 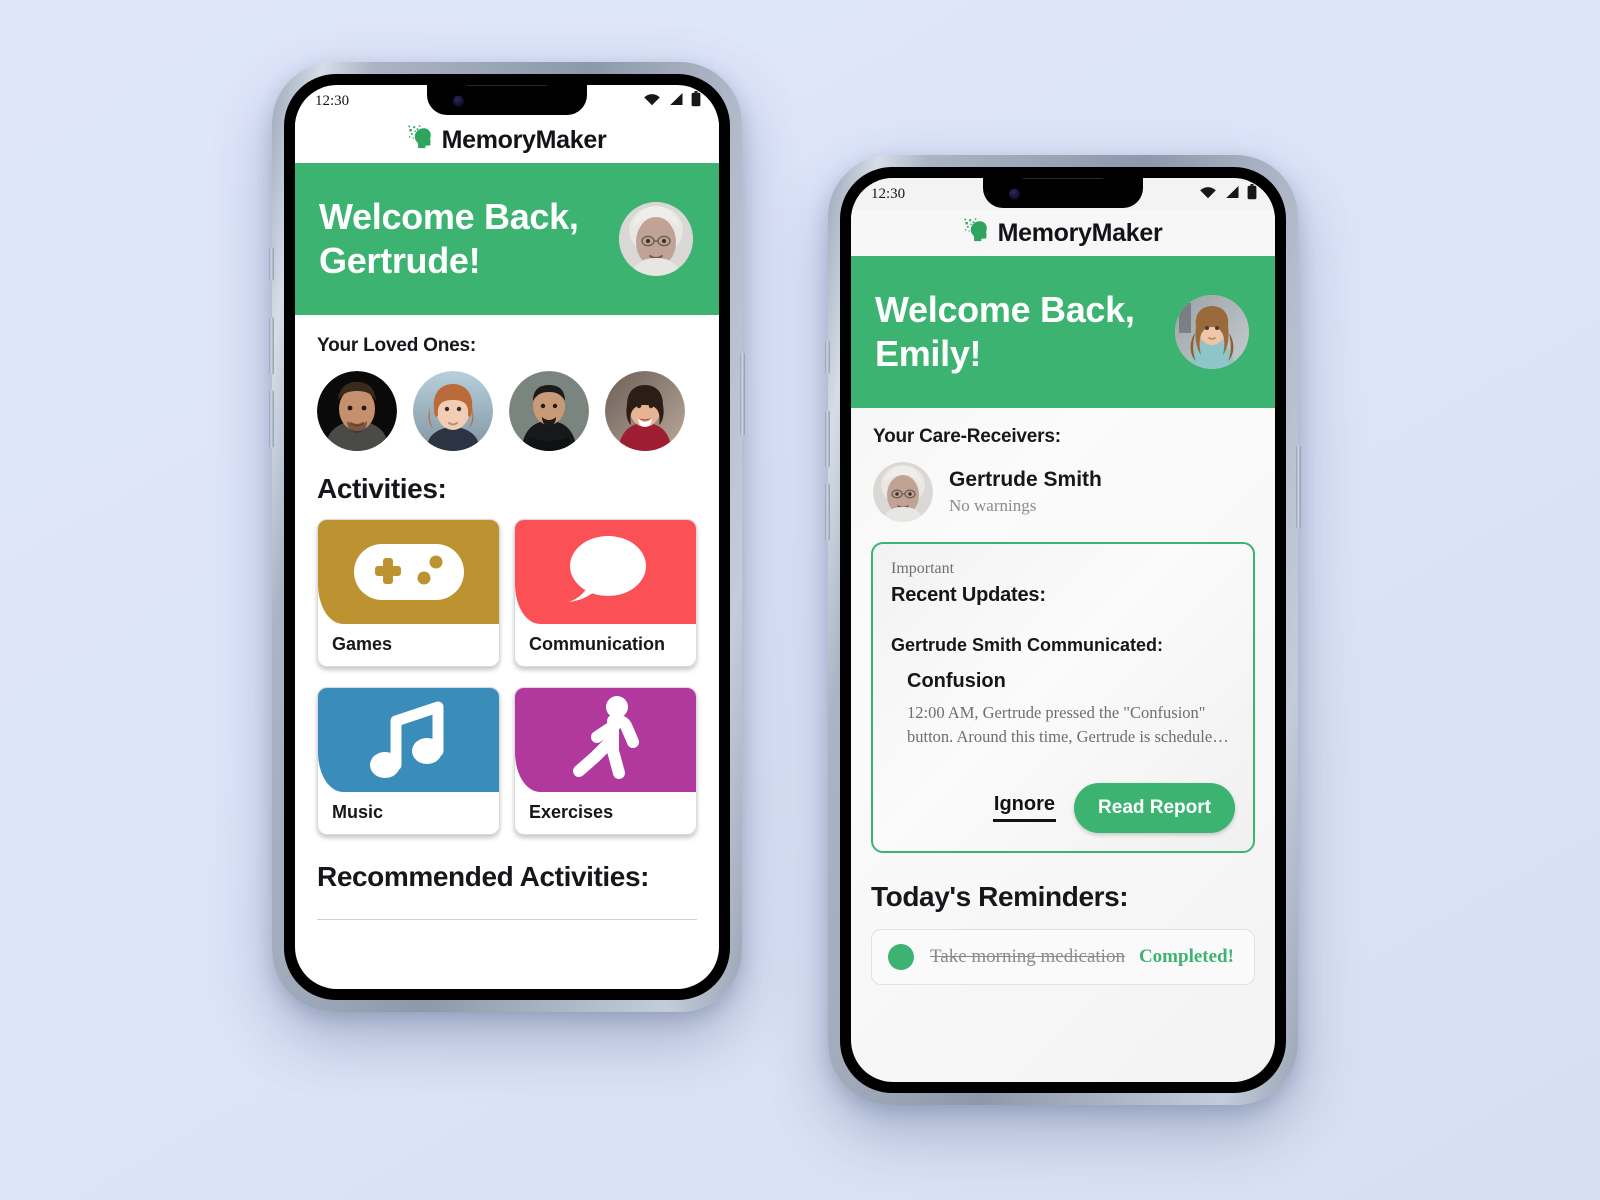 I want to click on phone-right-mute-switch, so click(x=827, y=357).